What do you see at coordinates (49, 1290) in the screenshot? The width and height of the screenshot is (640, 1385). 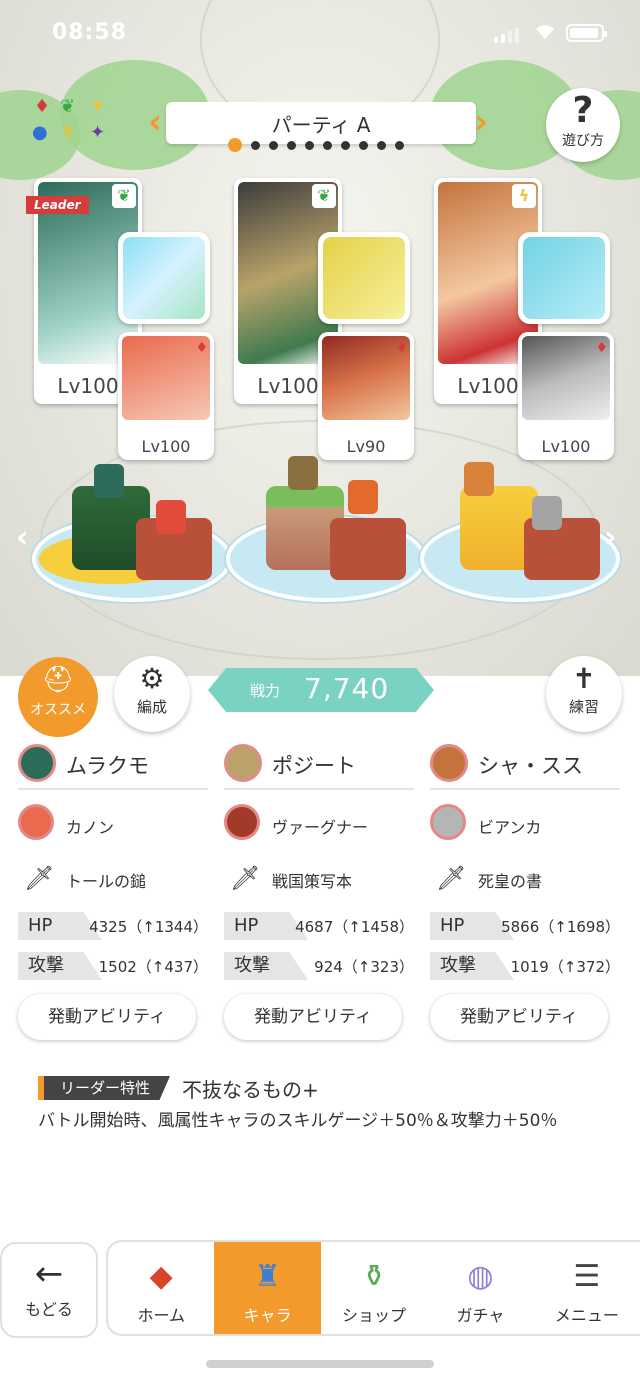 I see `back-button: ← もどる` at bounding box center [49, 1290].